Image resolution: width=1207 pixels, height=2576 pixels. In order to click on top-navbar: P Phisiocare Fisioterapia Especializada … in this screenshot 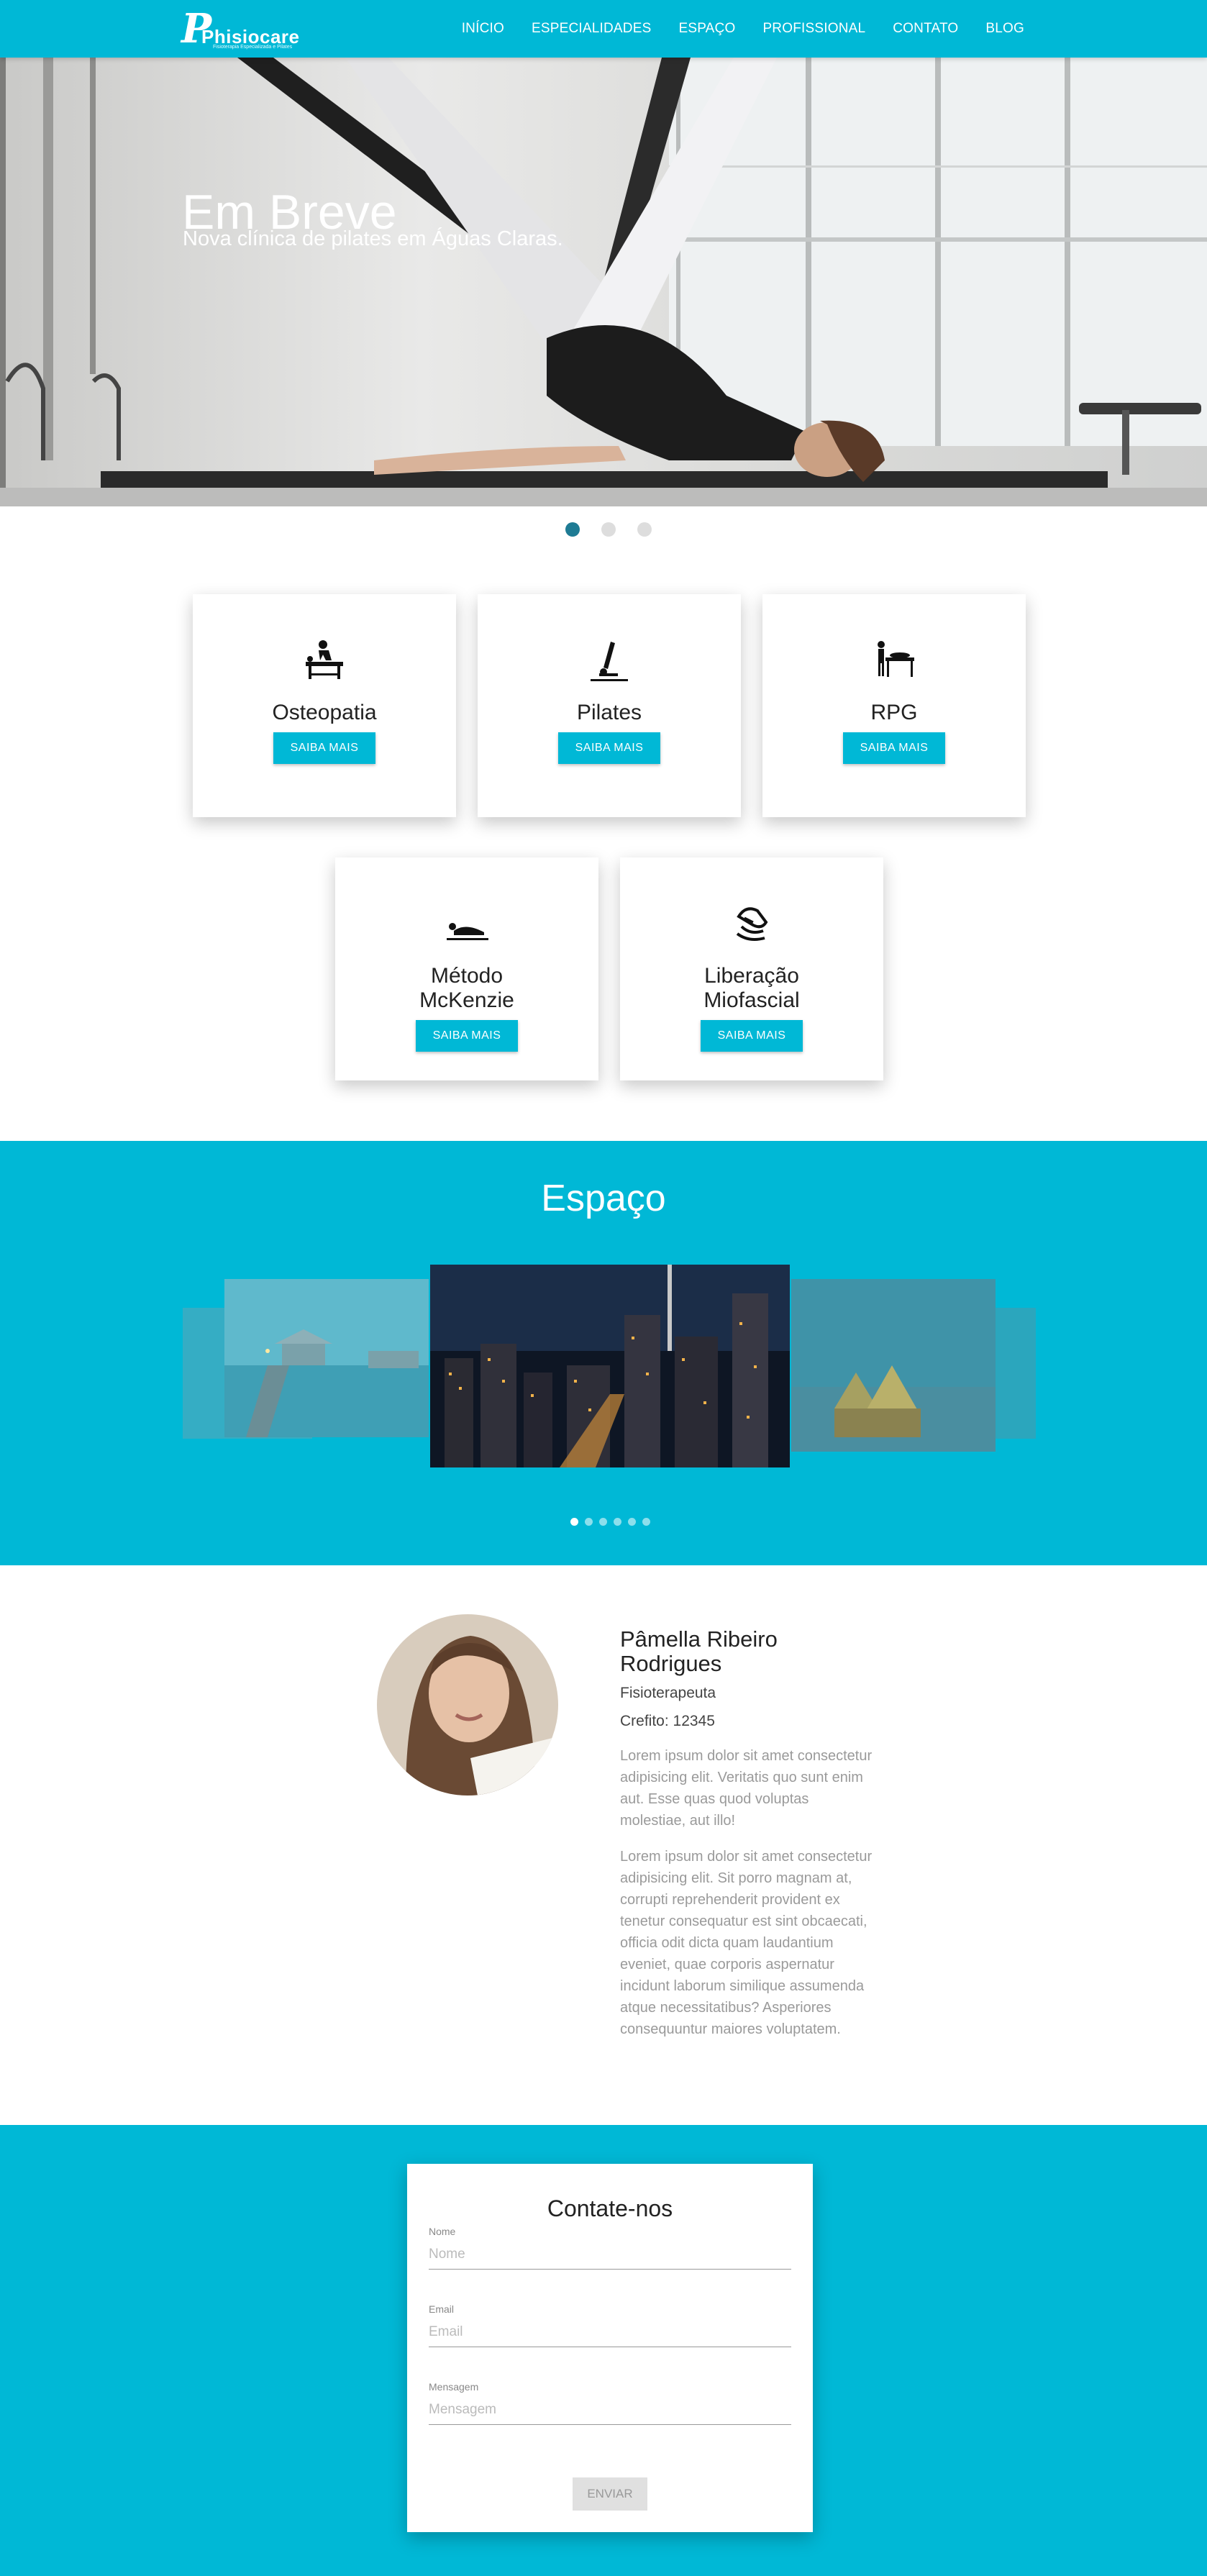, I will do `click(603, 29)`.